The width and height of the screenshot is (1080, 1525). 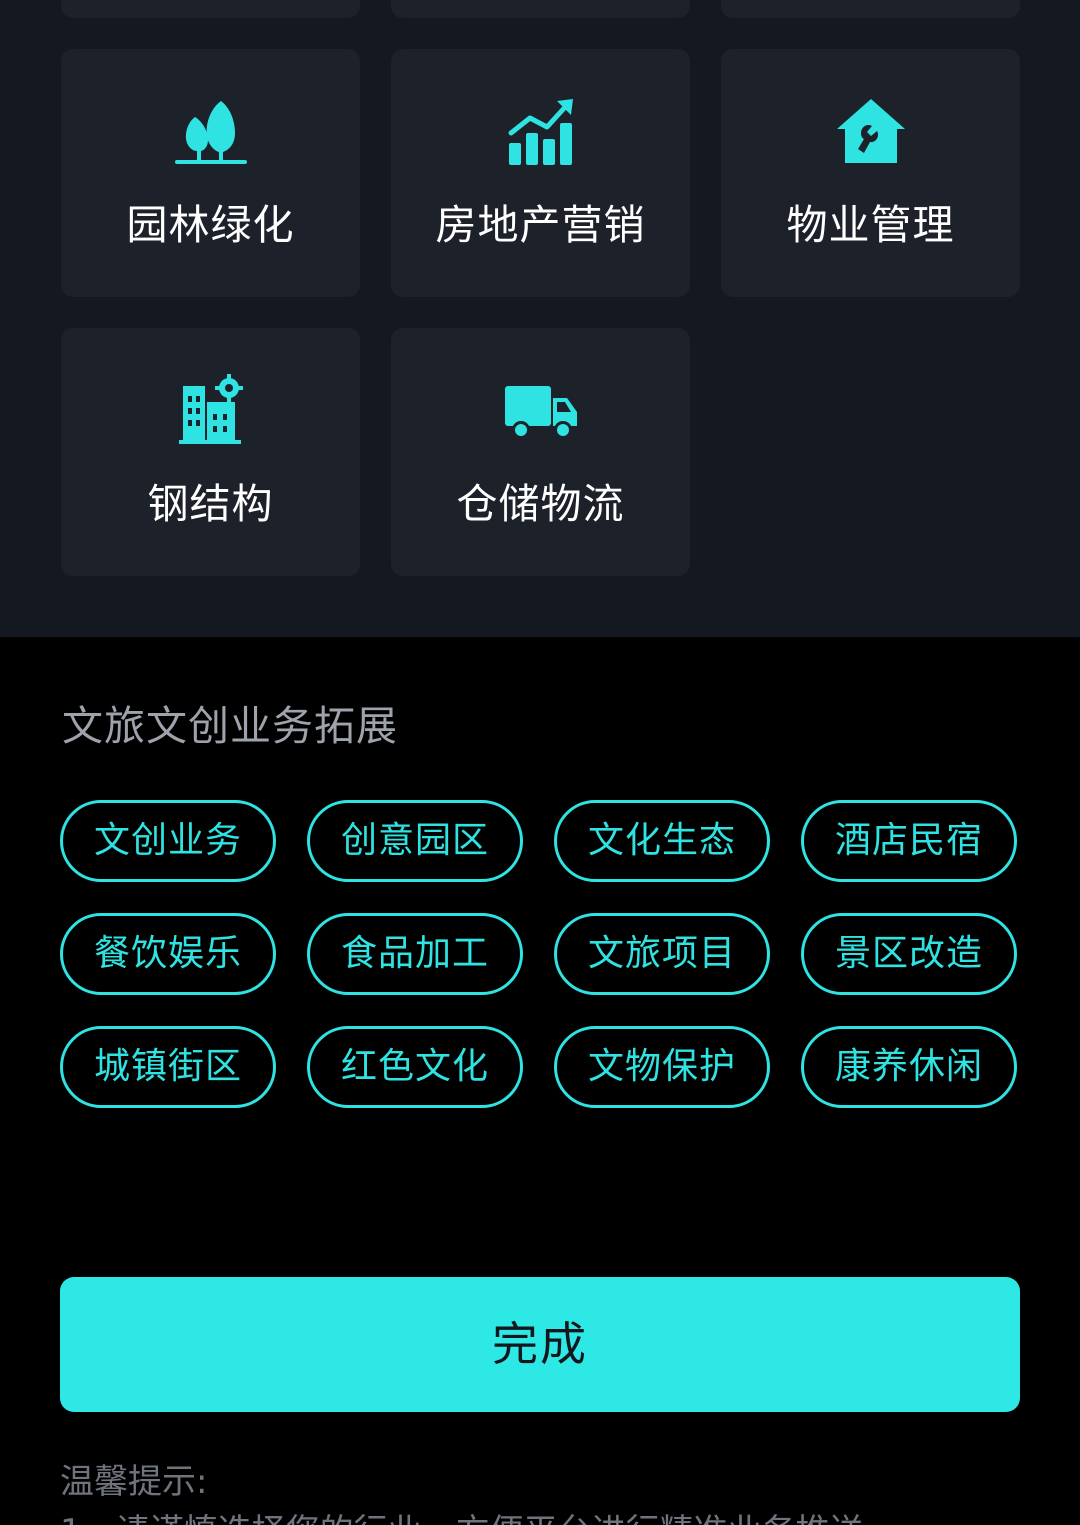 I want to click on tag-chip: 红色文化, so click(x=415, y=1067).